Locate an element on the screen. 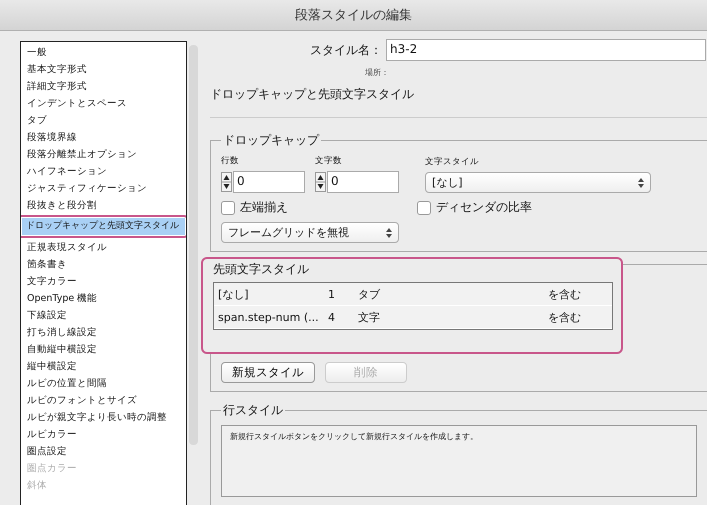  chars-label: 文字数 is located at coordinates (329, 161).